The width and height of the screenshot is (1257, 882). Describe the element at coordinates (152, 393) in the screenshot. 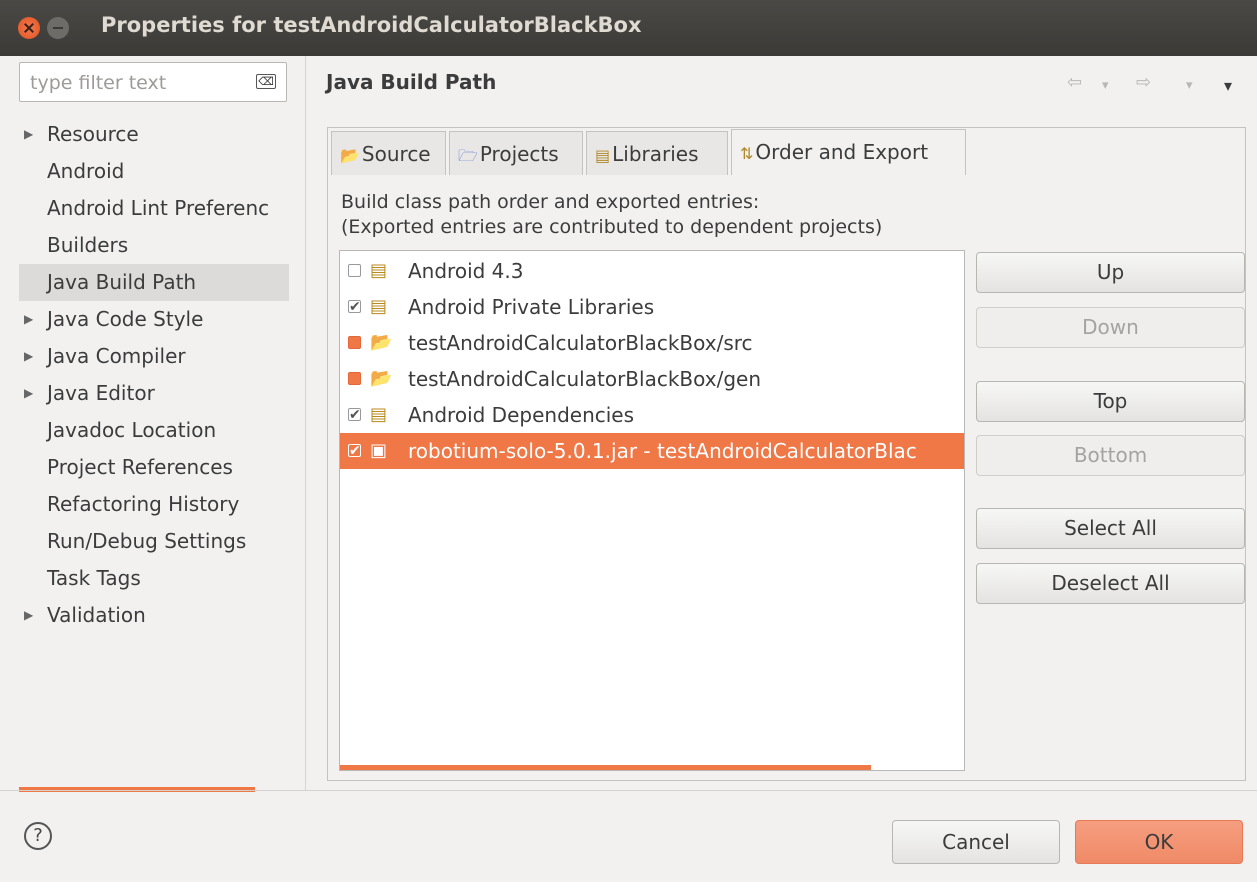

I see `tree-item-java-editor: ▶ Java Editor` at that location.